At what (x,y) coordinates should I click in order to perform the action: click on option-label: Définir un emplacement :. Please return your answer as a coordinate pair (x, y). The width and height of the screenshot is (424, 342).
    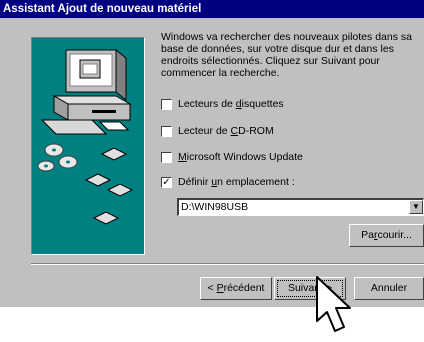
    Looking at the image, I should click on (236, 182).